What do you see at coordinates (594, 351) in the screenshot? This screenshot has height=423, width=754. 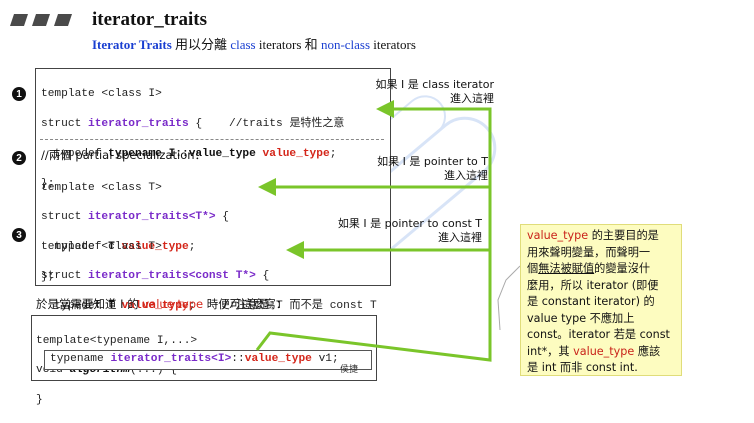 I see `callout-line: int*，其 value_type 應該` at bounding box center [594, 351].